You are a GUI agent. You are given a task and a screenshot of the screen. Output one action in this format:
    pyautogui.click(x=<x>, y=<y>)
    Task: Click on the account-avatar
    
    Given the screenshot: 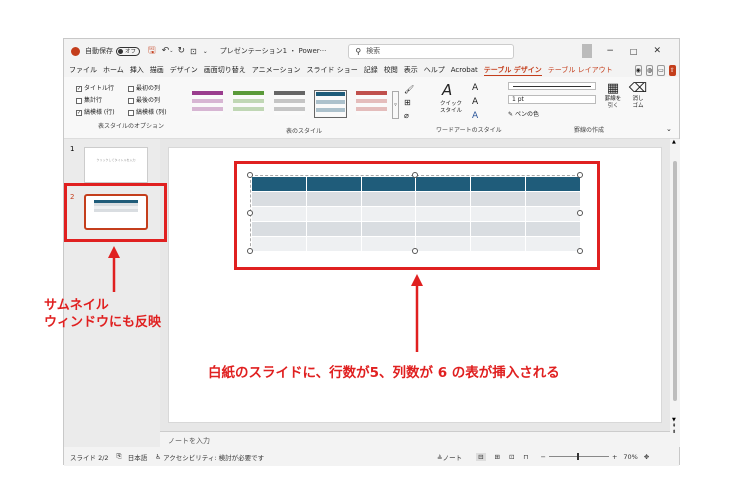 What is the action you would take?
    pyautogui.click(x=587, y=51)
    